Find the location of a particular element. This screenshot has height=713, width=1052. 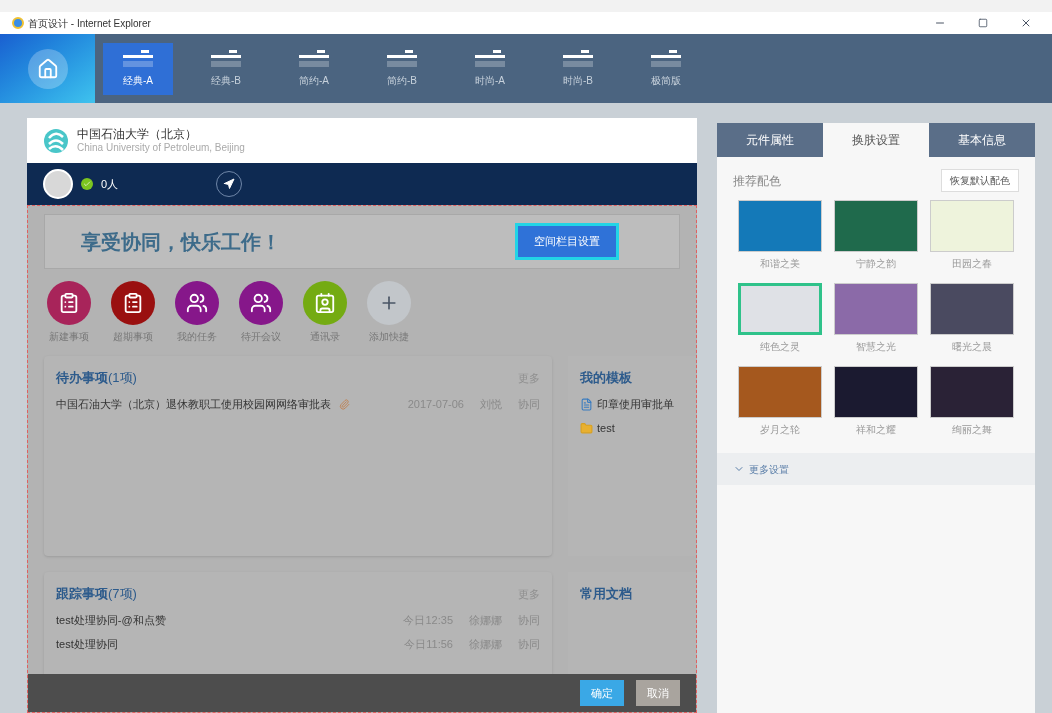

reset-colors-button: 恢复默认配色 is located at coordinates (980, 180).